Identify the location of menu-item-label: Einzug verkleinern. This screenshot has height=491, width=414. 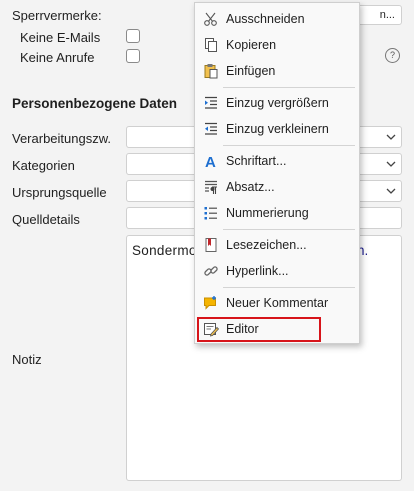
(277, 129).